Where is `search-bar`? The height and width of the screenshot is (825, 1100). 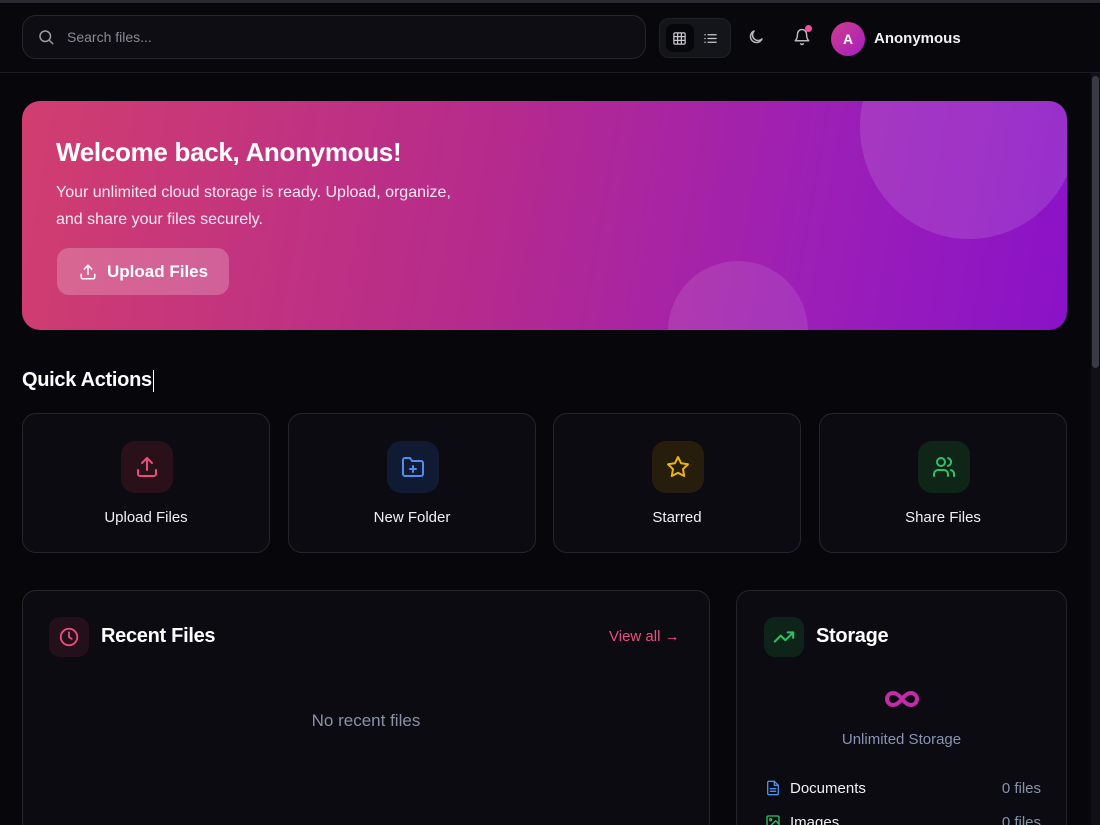
search-bar is located at coordinates (334, 37).